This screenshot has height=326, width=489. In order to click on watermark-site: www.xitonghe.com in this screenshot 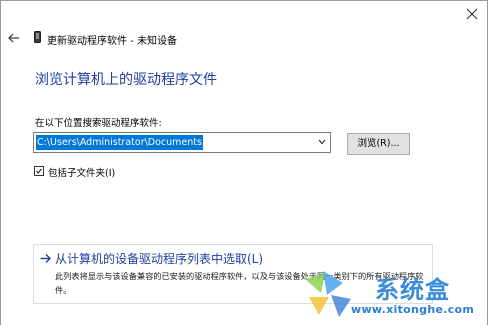, I will do `click(413, 309)`.